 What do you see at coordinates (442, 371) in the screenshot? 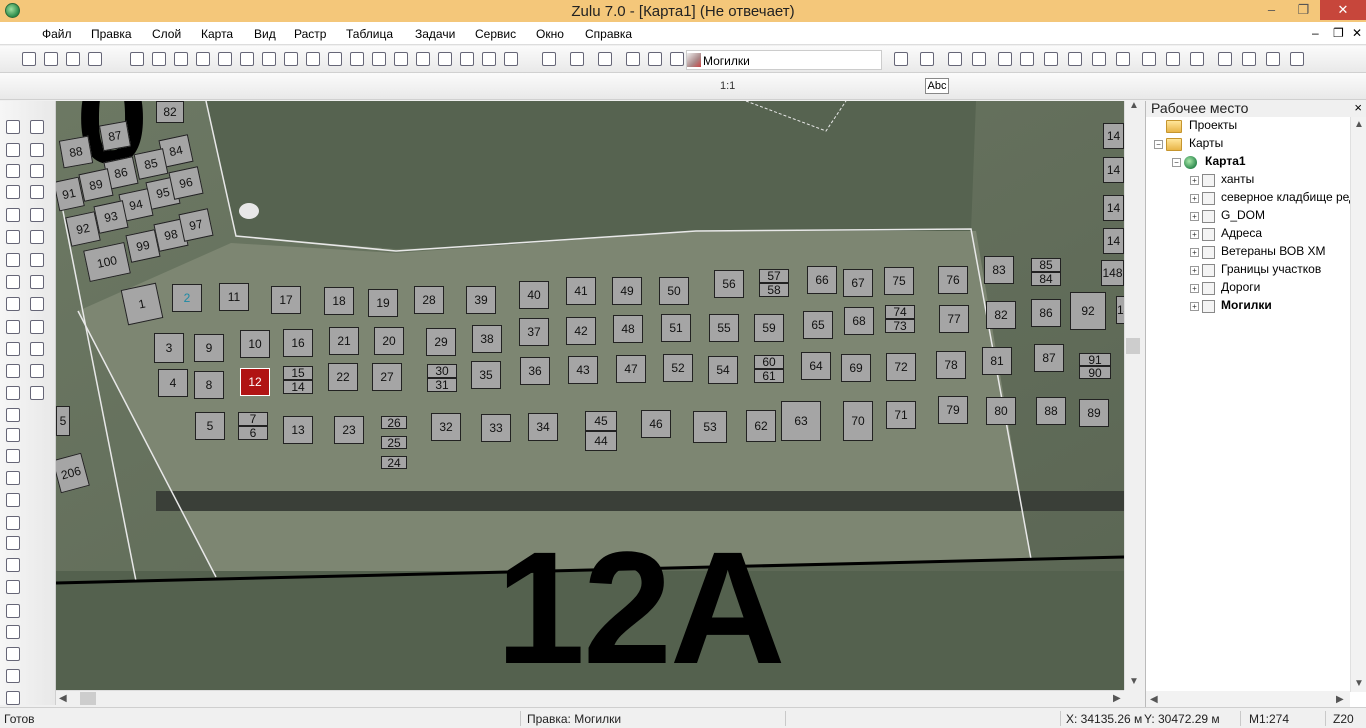
I see `grave-plot: 30` at bounding box center [442, 371].